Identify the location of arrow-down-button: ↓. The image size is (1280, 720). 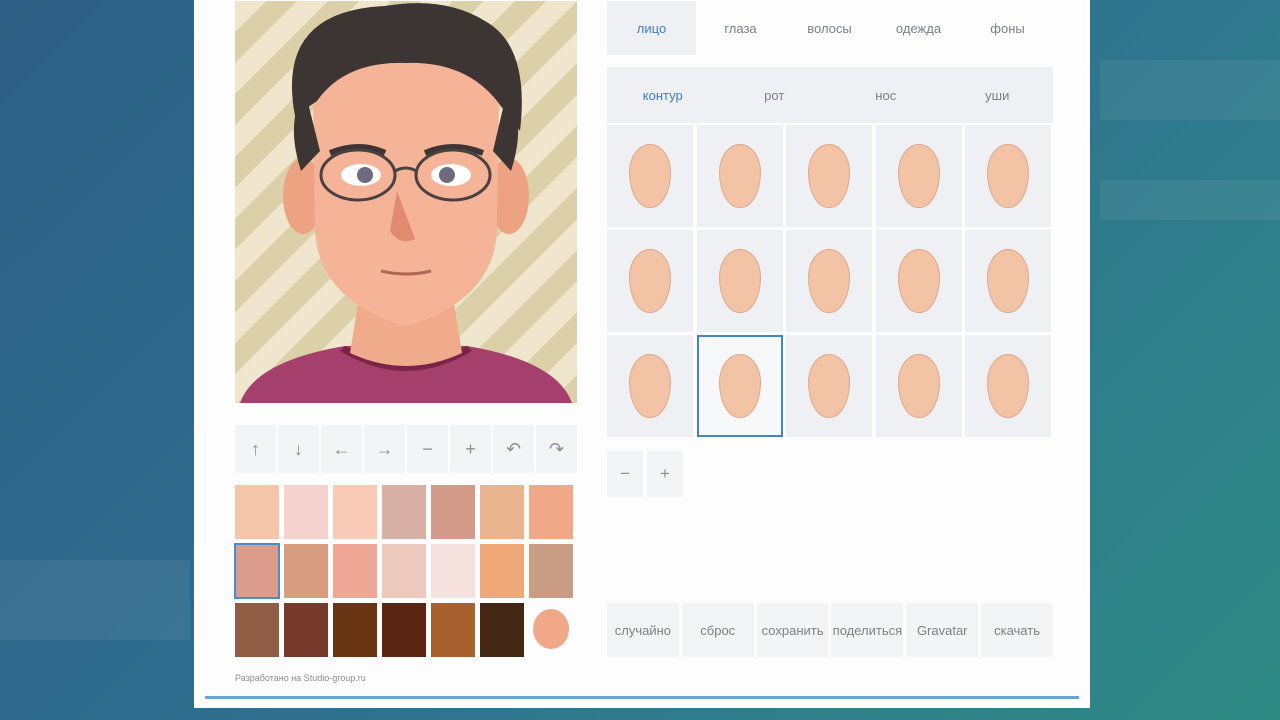
(298, 449).